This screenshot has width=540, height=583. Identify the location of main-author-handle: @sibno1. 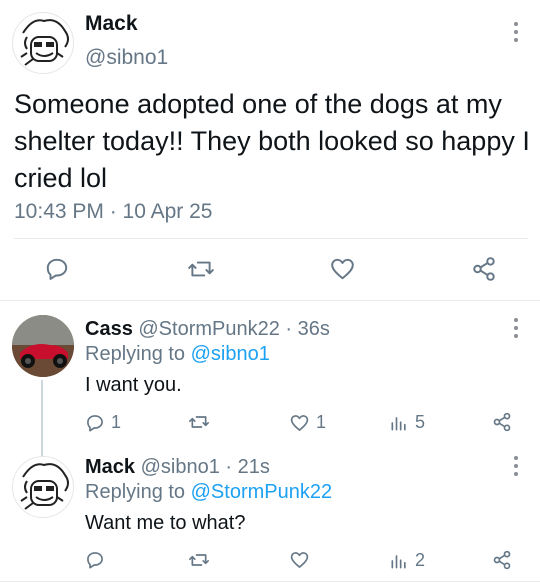
(126, 58).